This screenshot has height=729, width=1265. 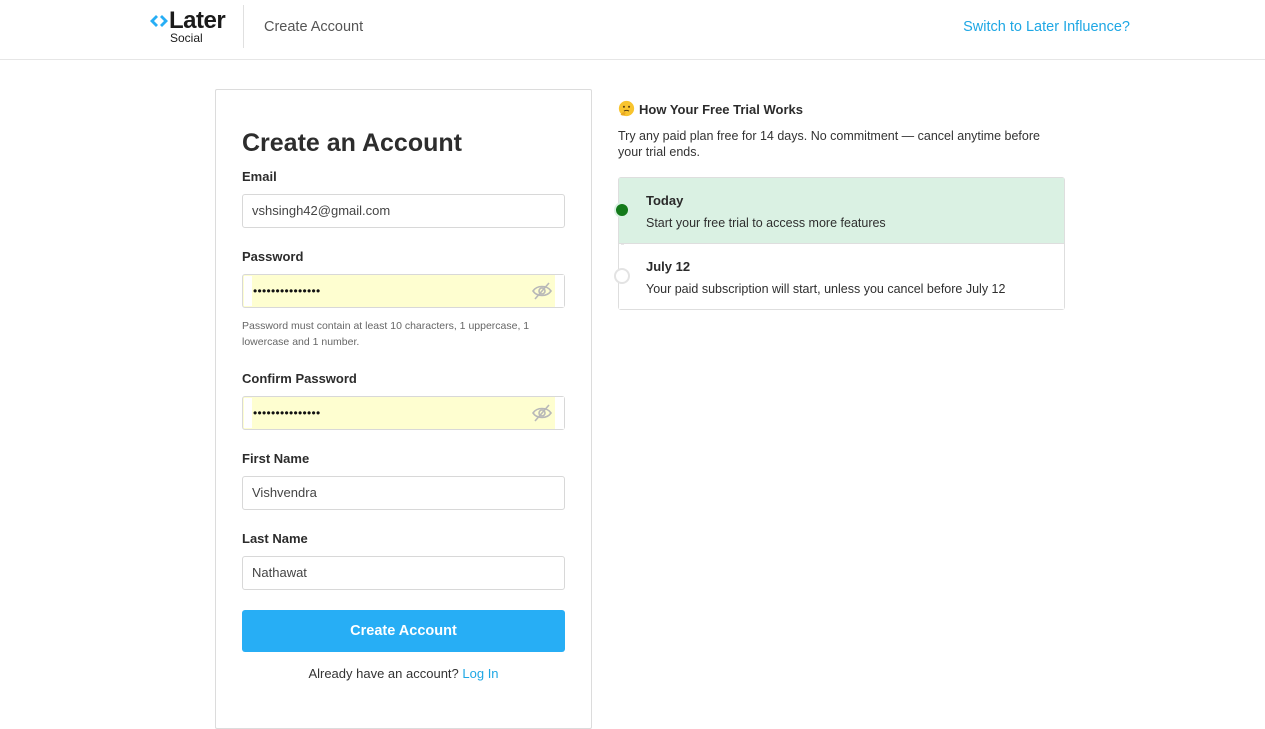 I want to click on password-masked-value: •••••••••••••••, so click(x=287, y=291).